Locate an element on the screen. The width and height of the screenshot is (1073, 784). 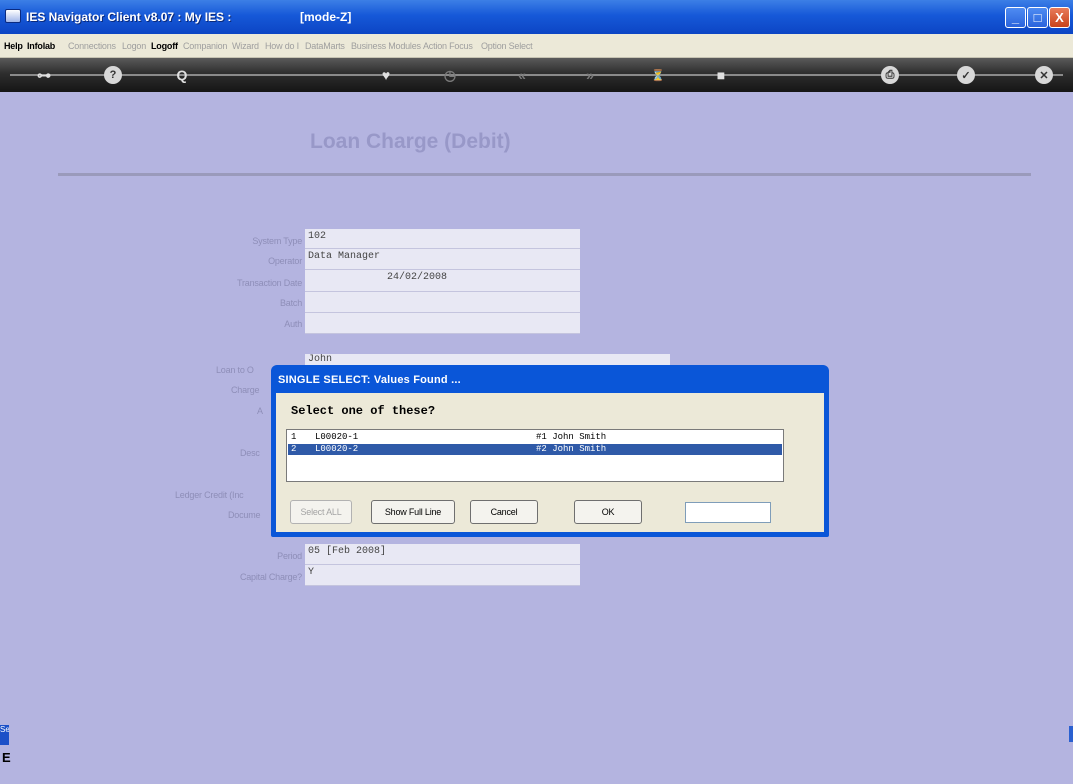
title-divider is located at coordinates (544, 174).